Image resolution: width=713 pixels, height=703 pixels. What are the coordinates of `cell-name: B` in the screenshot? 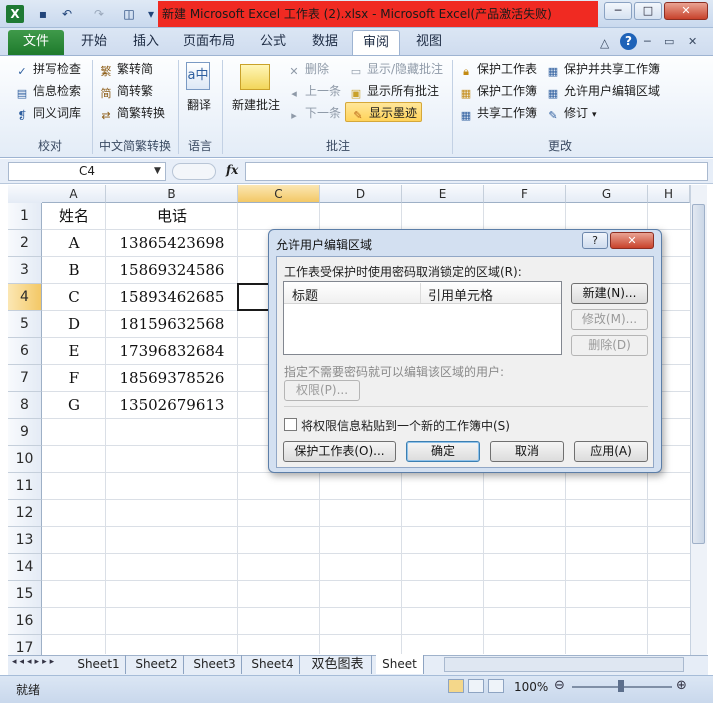 It's located at (74, 270).